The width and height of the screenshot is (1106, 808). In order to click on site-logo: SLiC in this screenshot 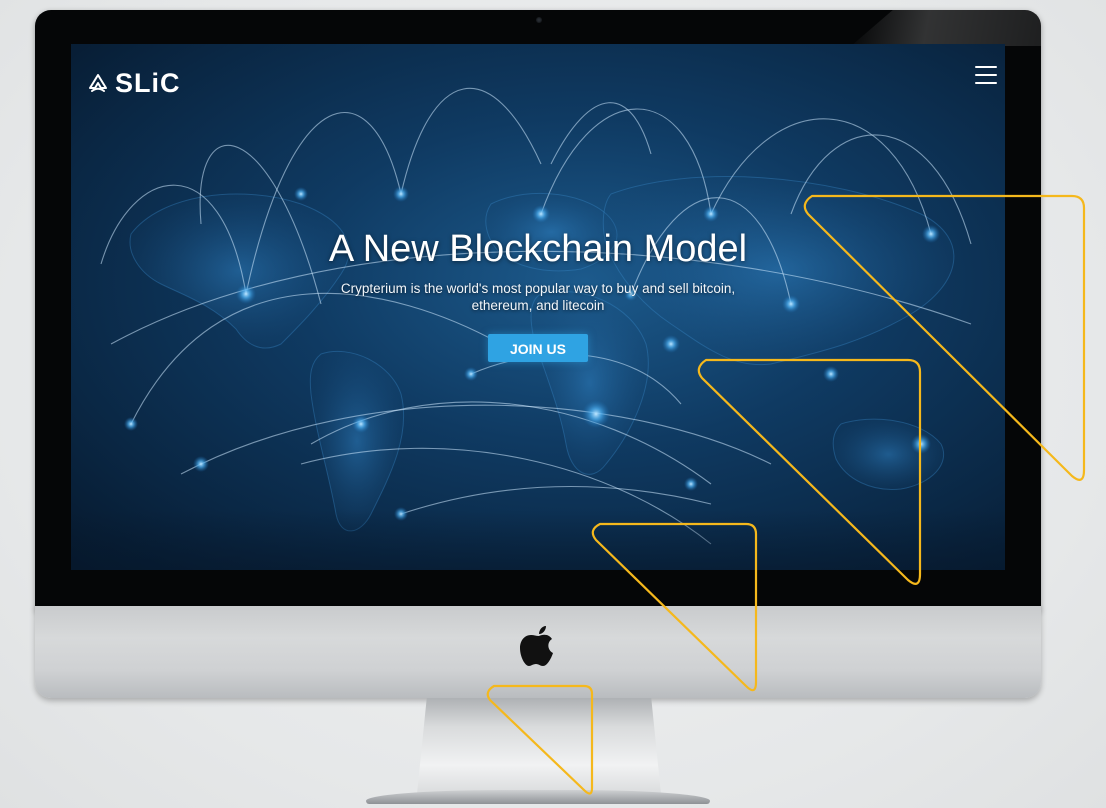, I will do `click(134, 83)`.